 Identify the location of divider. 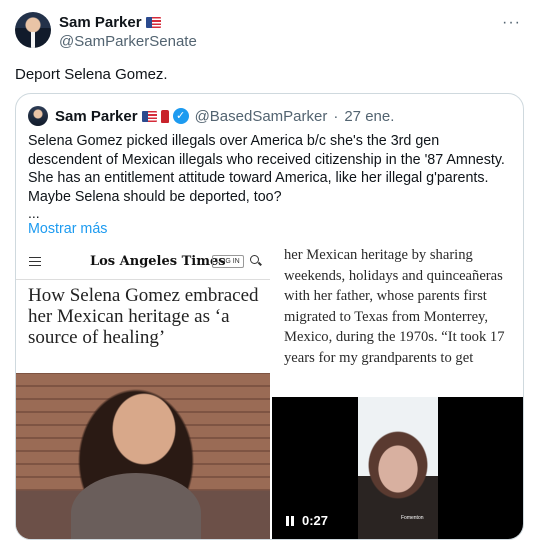
(143, 279).